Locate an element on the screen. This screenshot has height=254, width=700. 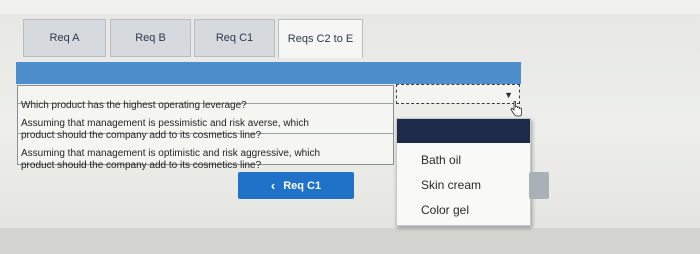
tab-reqs-c2-to-e: Reqs C2 to E is located at coordinates (320, 38).